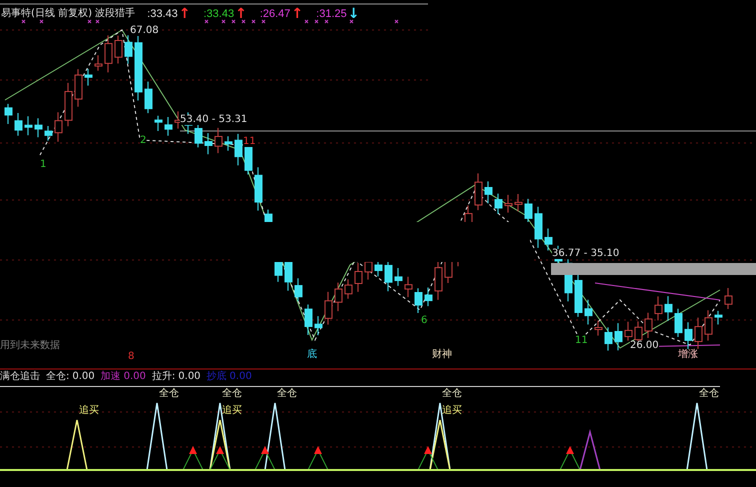 This screenshot has width=756, height=487. Describe the element at coordinates (144, 31) in the screenshot. I see `chart-label: 67.08` at that location.